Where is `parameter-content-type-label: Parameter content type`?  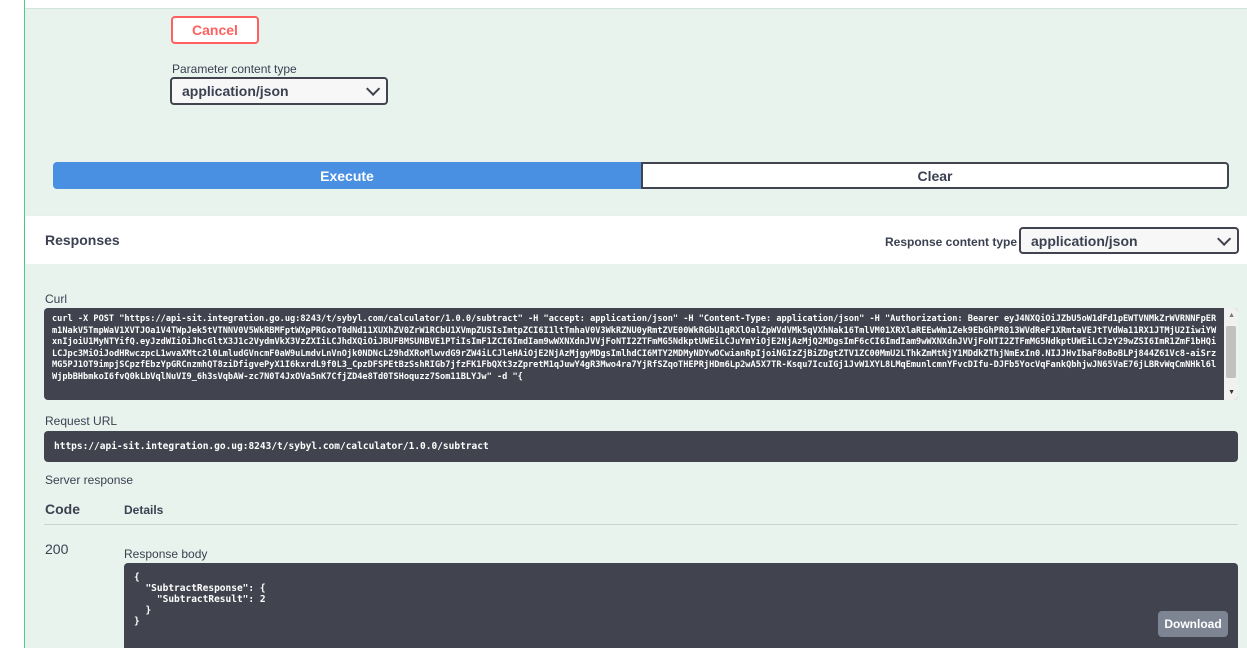 parameter-content-type-label: Parameter content type is located at coordinates (234, 69).